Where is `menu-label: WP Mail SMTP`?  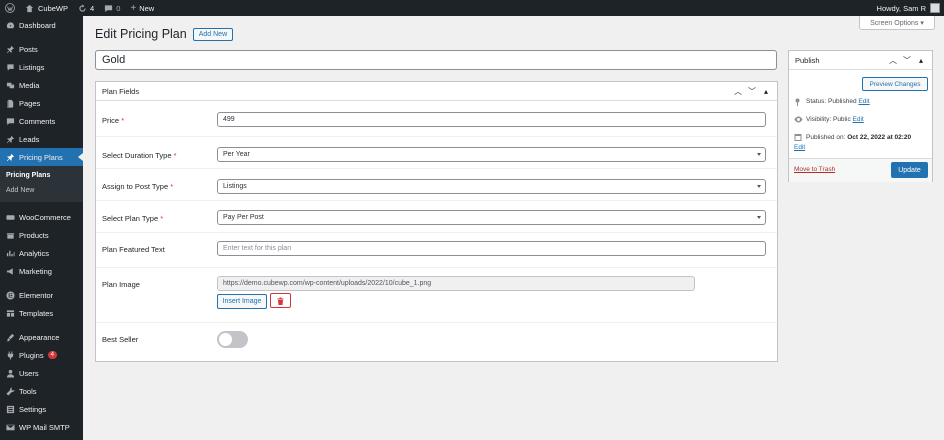
menu-label: WP Mail SMTP is located at coordinates (44, 427).